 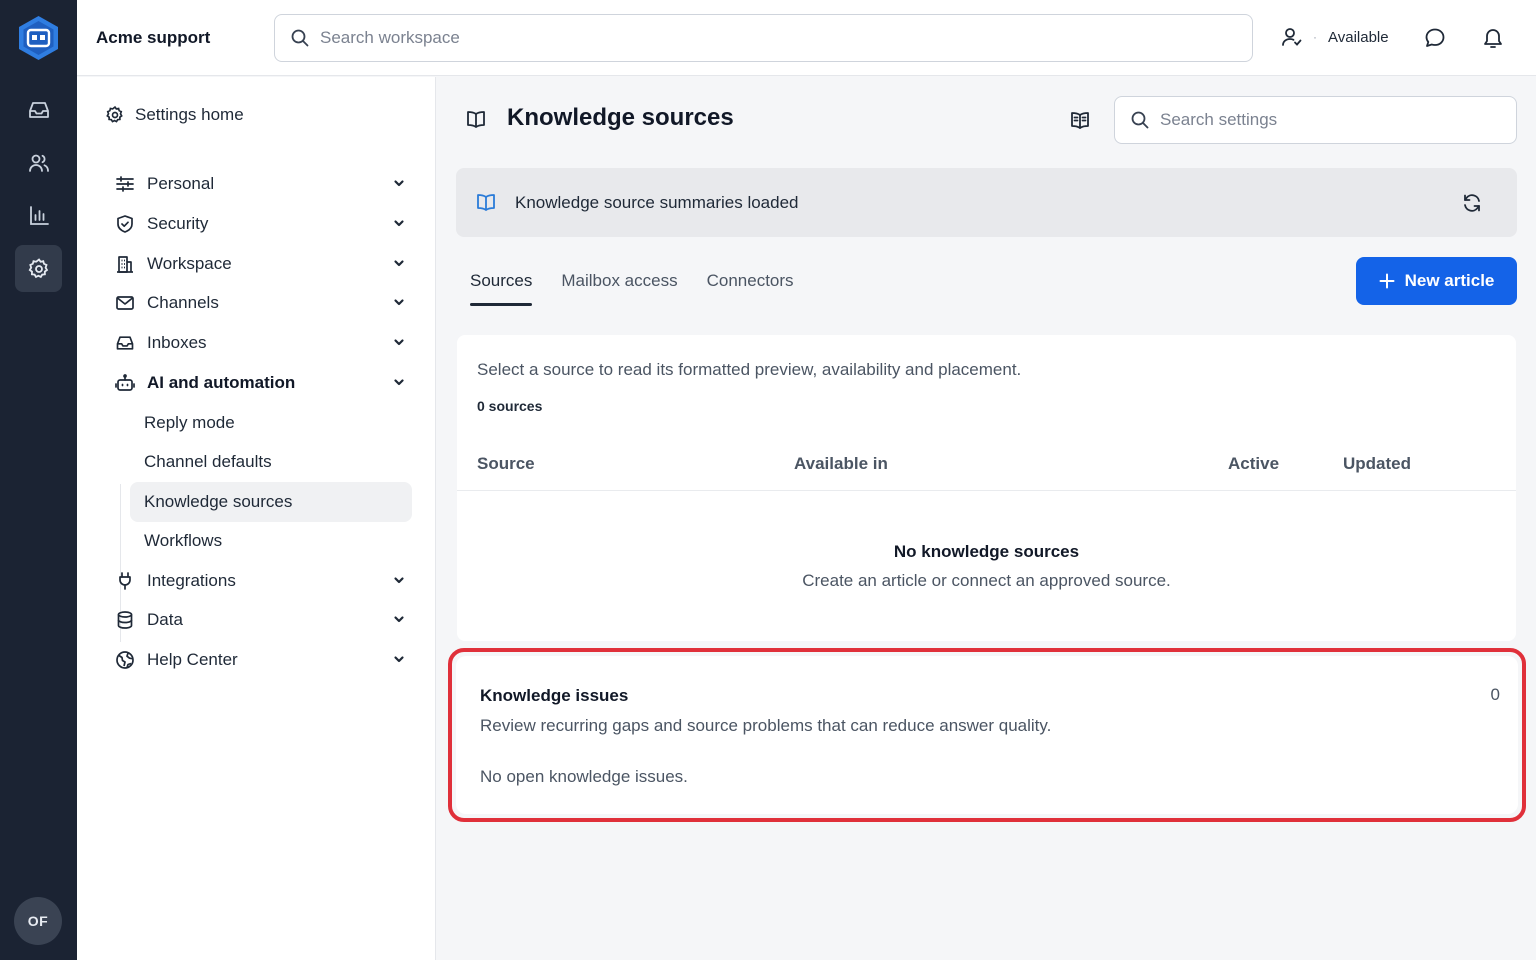 What do you see at coordinates (192, 659) in the screenshot?
I see `nav-help-center-label: Help Center` at bounding box center [192, 659].